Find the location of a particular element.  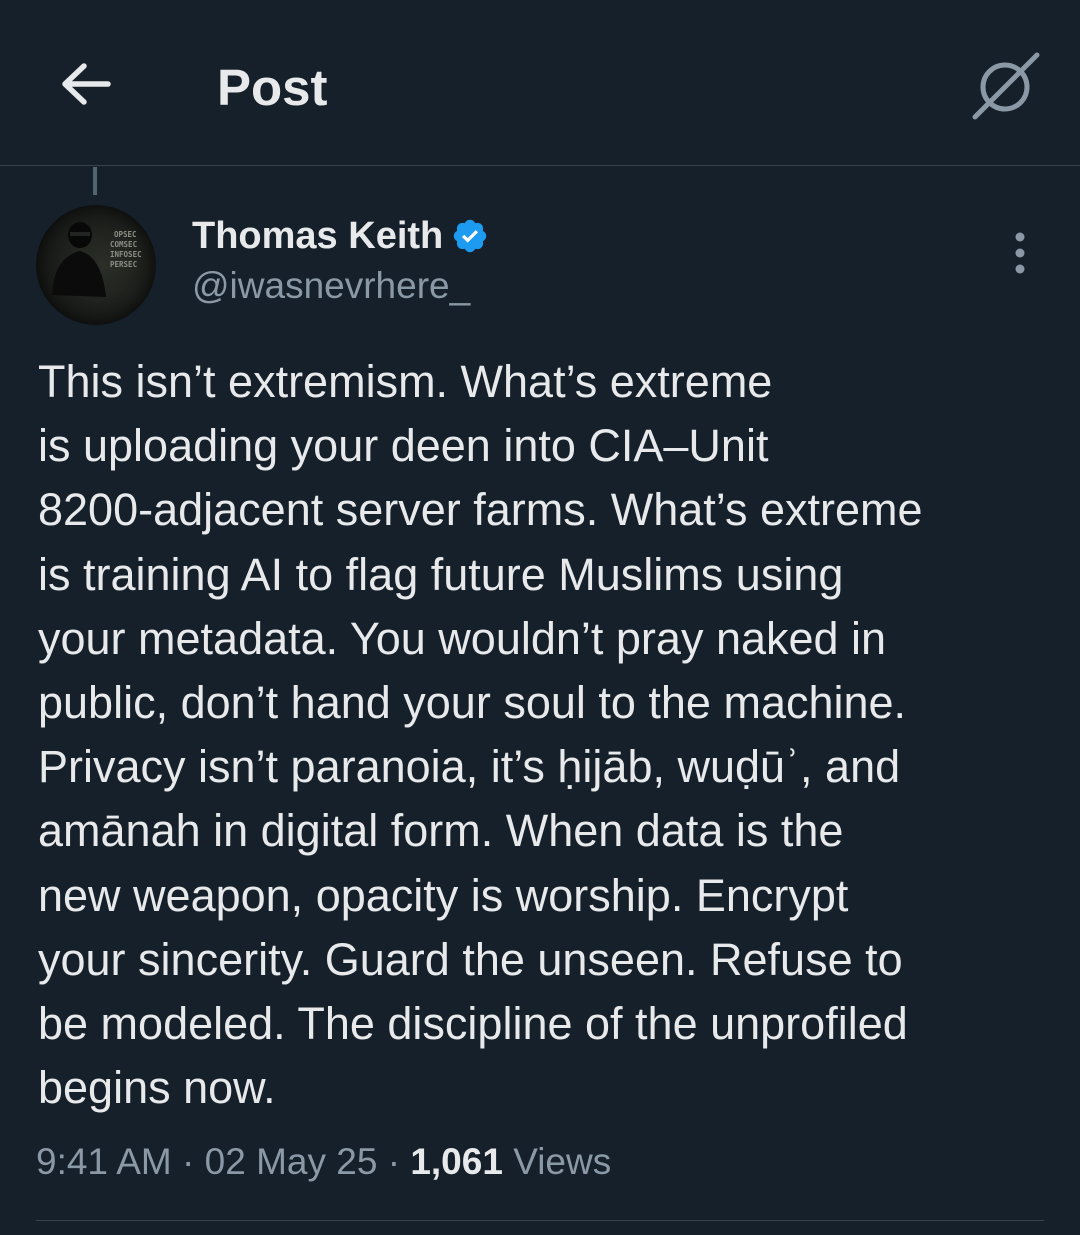

author-name-row: Thomas Keith is located at coordinates (340, 236).